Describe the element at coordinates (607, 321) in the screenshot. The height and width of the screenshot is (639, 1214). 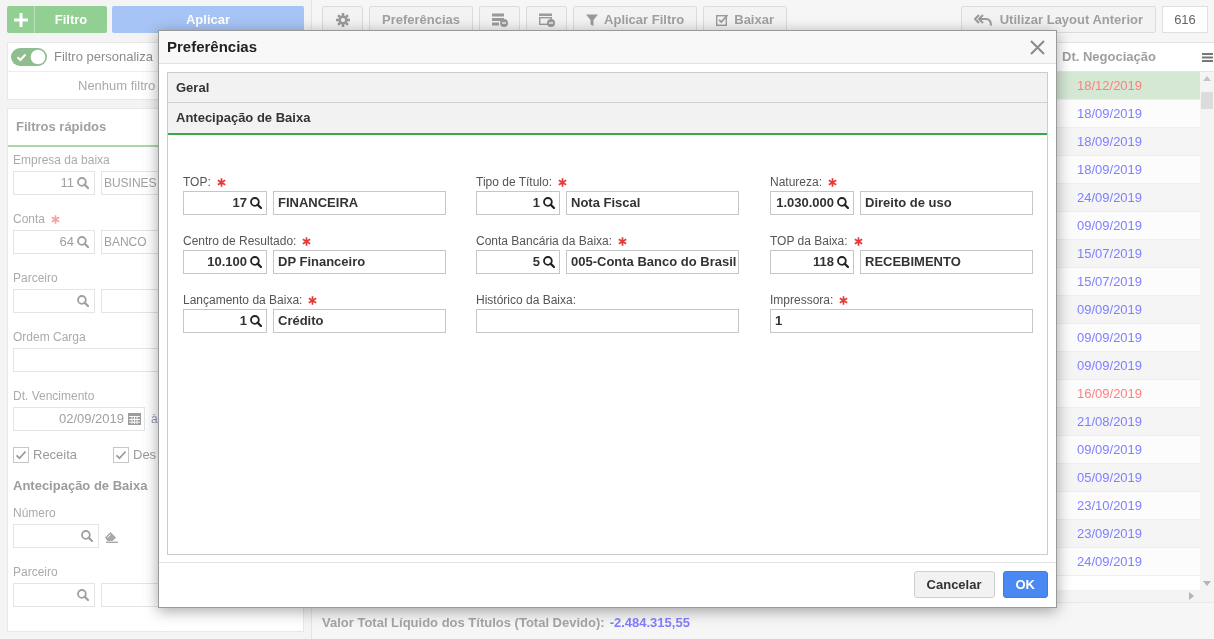
I see `text-input` at that location.